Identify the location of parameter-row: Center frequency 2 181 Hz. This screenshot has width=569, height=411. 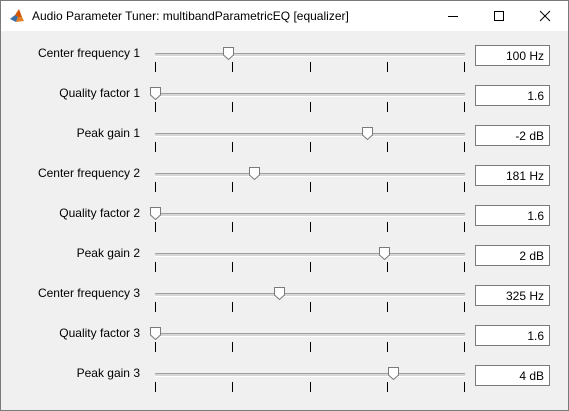
(284, 176).